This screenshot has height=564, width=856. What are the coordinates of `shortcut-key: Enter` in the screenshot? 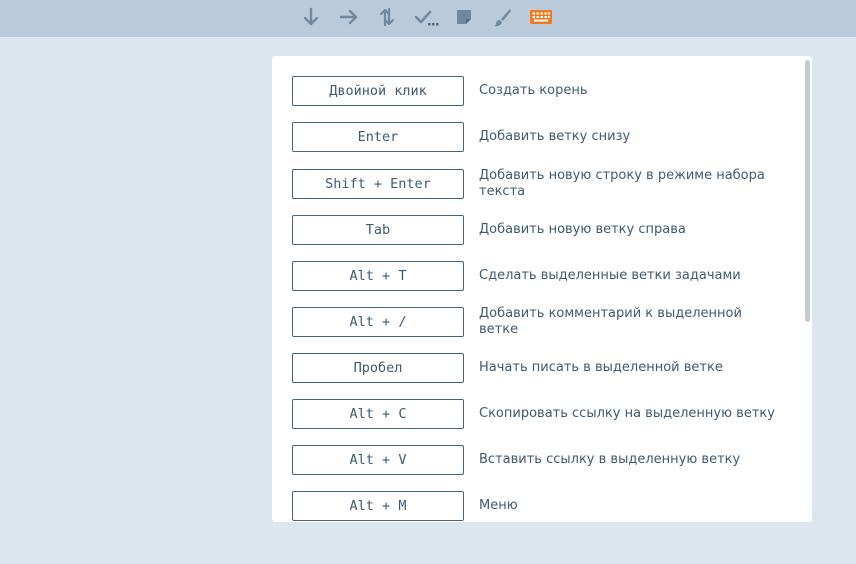 It's located at (378, 137).